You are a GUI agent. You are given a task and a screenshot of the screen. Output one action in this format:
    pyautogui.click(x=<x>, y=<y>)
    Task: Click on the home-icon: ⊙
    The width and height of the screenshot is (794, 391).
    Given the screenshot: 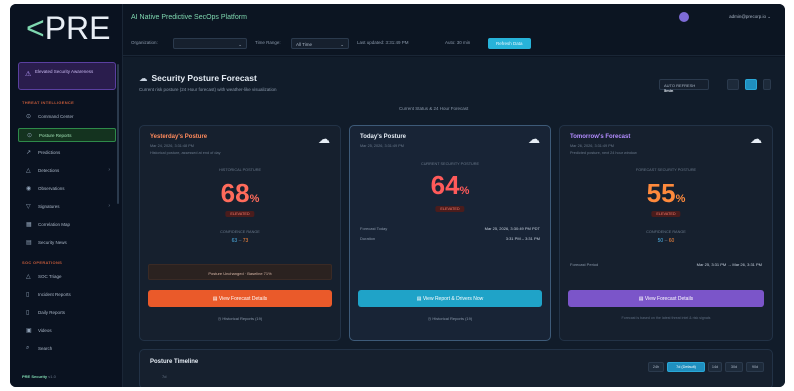 What is the action you would take?
    pyautogui.click(x=29, y=117)
    